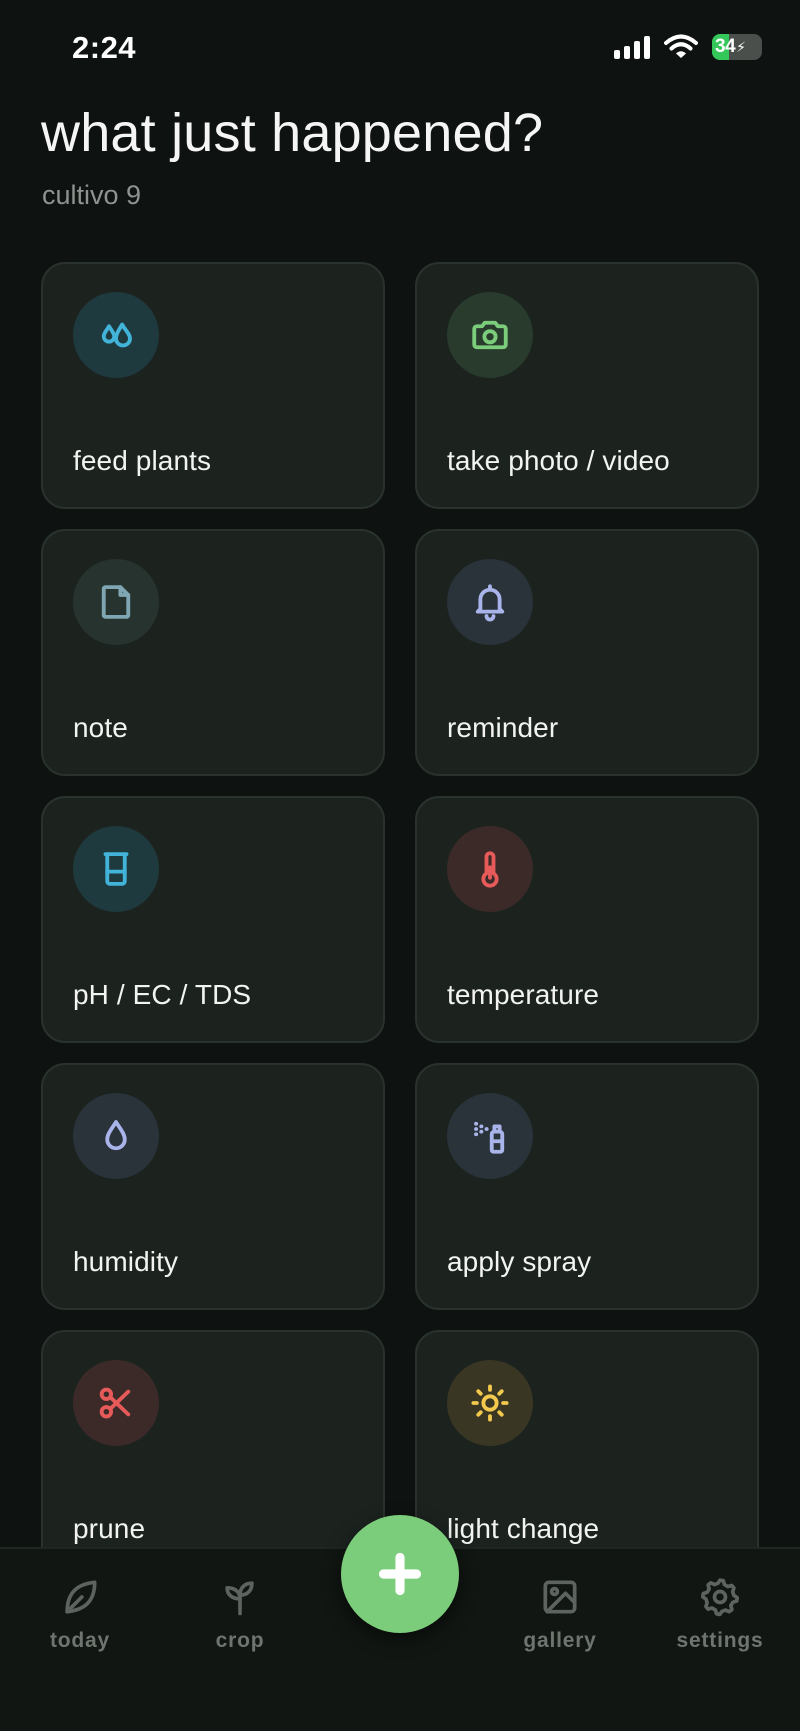  What do you see at coordinates (741, 46) in the screenshot?
I see `charging-bolt-icon: ⚡` at bounding box center [741, 46].